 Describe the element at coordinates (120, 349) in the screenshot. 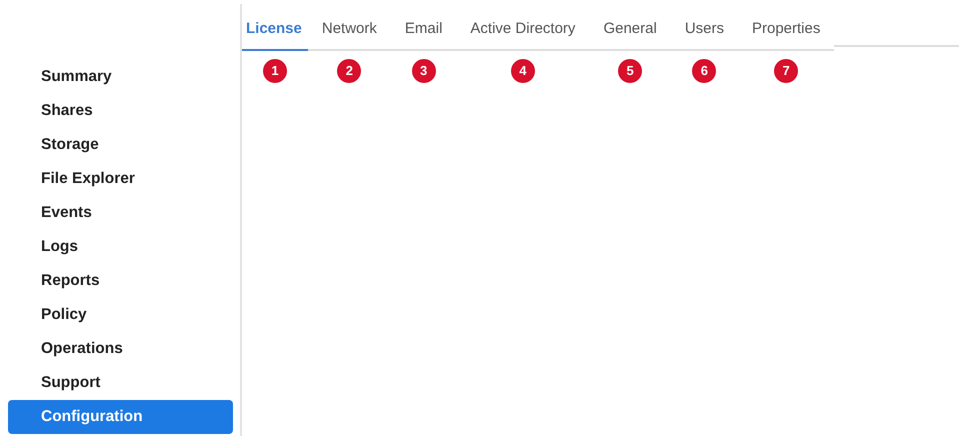

I see `sidebar-item: Operations` at that location.